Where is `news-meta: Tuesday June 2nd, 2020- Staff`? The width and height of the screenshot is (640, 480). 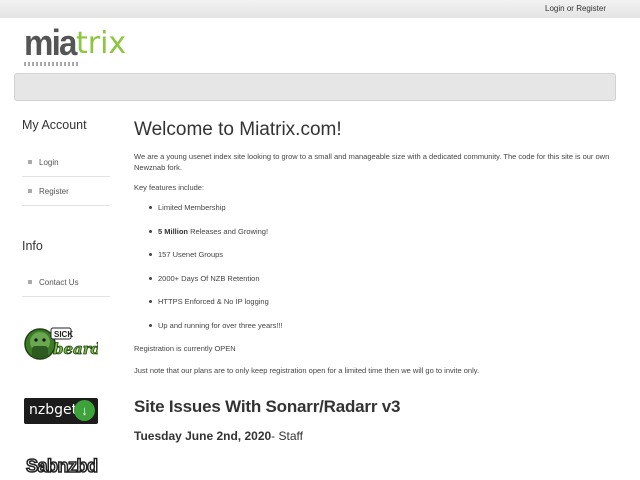
news-meta: Tuesday June 2nd, 2020- Staff is located at coordinates (374, 436).